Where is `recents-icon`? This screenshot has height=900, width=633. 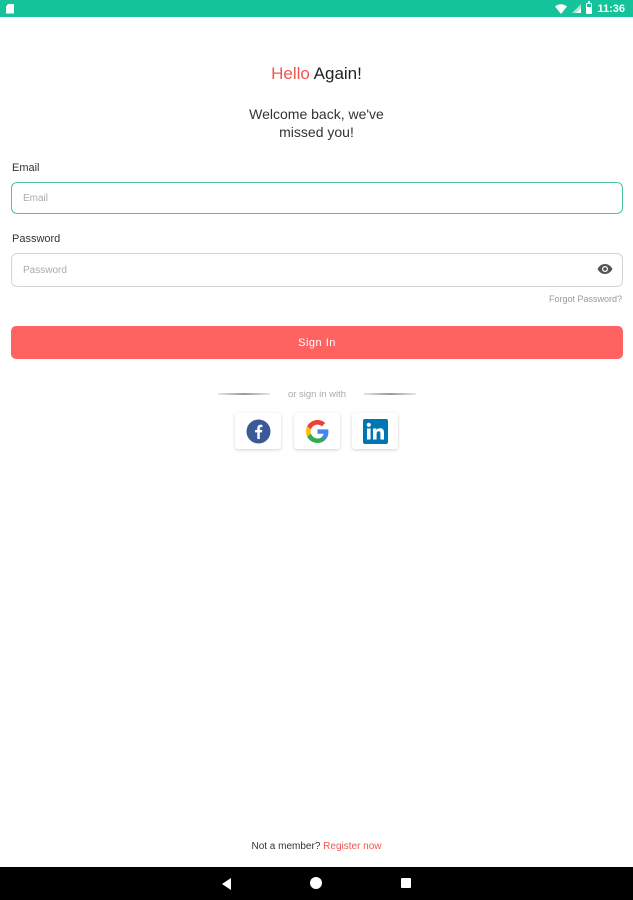 recents-icon is located at coordinates (406, 883).